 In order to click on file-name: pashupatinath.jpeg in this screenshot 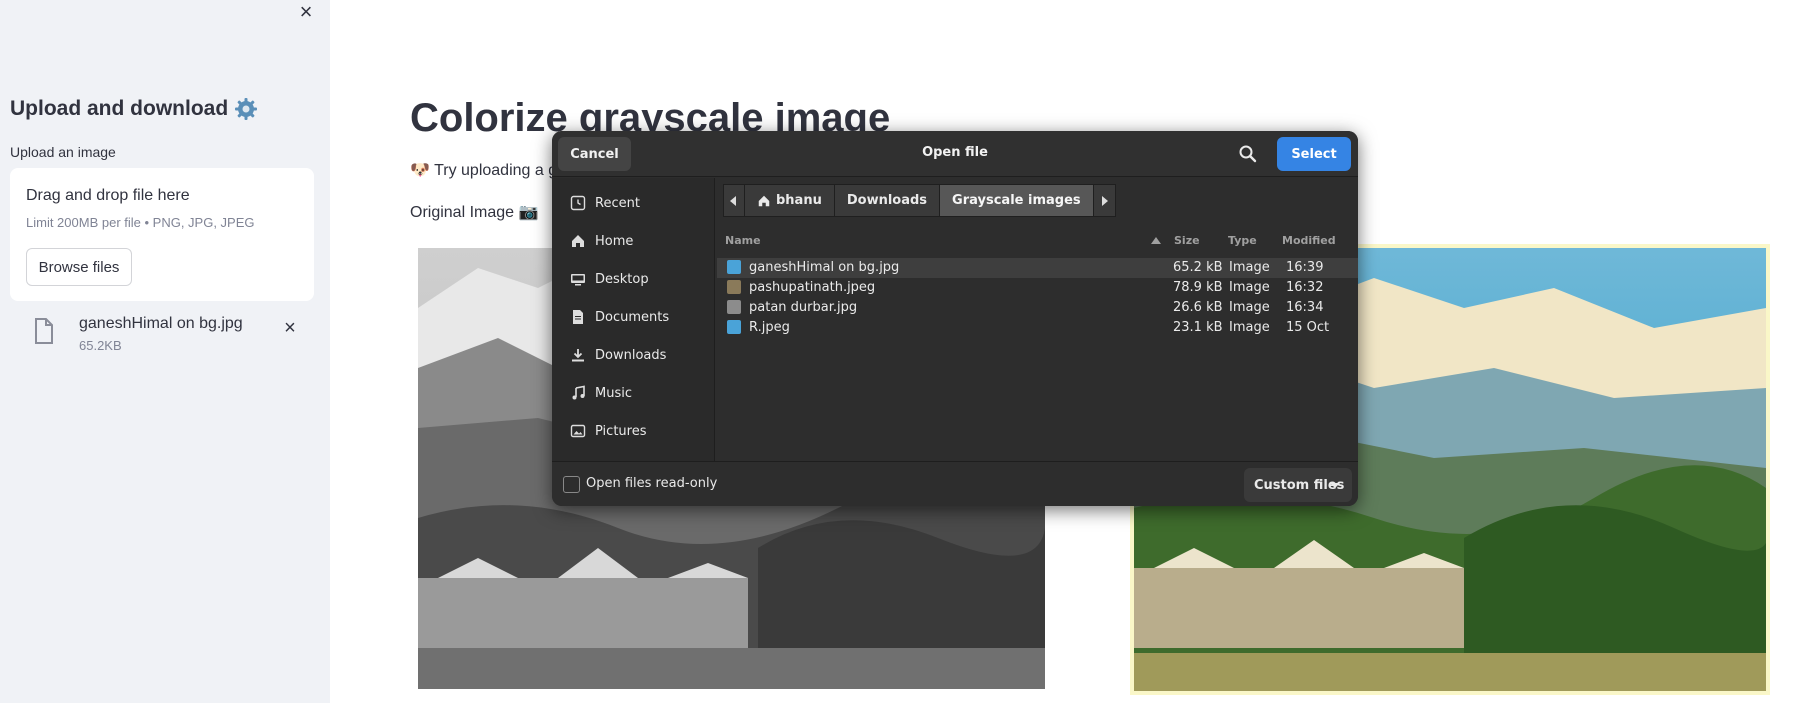, I will do `click(812, 287)`.